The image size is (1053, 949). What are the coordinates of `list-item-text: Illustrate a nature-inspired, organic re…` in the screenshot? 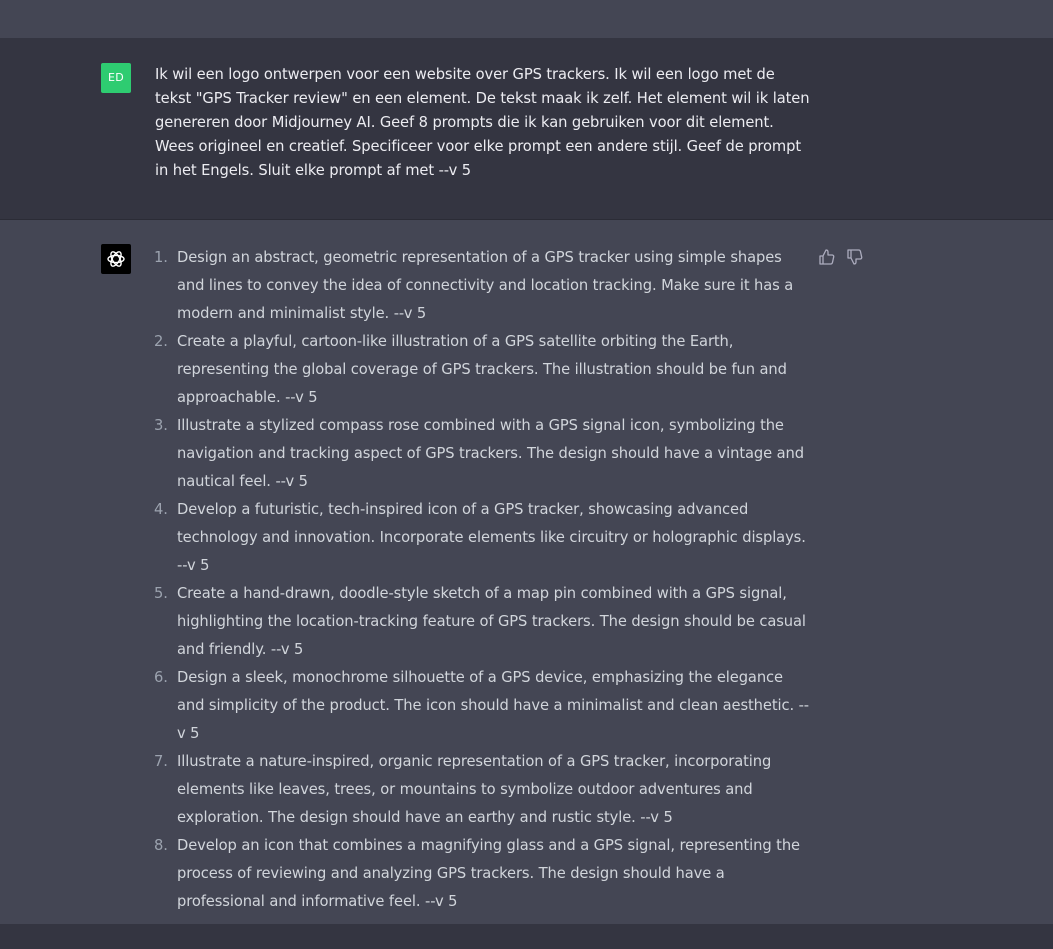 It's located at (474, 789).